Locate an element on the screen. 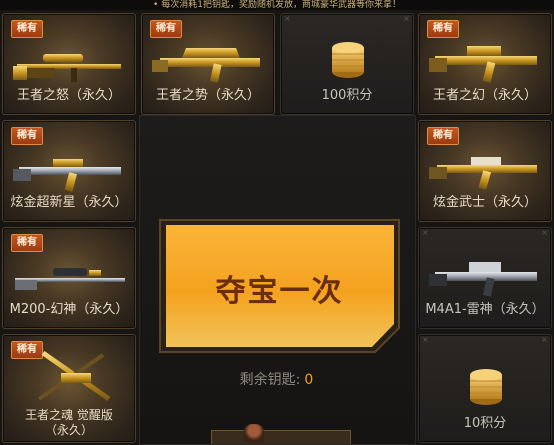  assault-rifle-silver-icon is located at coordinates (483, 279).